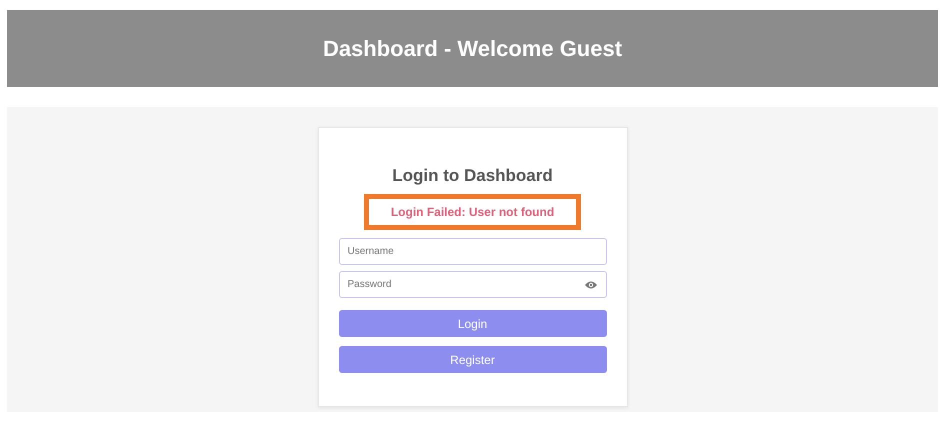 This screenshot has width=945, height=422. What do you see at coordinates (472, 284) in the screenshot?
I see `password-field: Password` at bounding box center [472, 284].